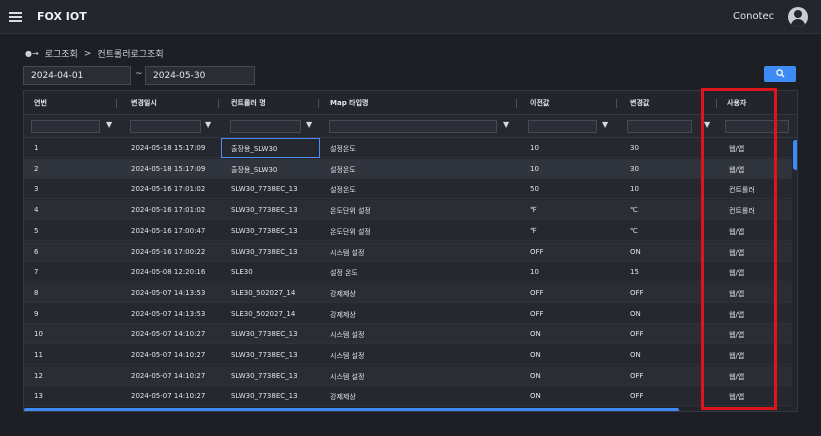 This screenshot has height=436, width=821. I want to click on table-row: 7 2024-05-08 12:20:16 SLE30 설정 온도 10 15 웹/앱, so click(408, 272).